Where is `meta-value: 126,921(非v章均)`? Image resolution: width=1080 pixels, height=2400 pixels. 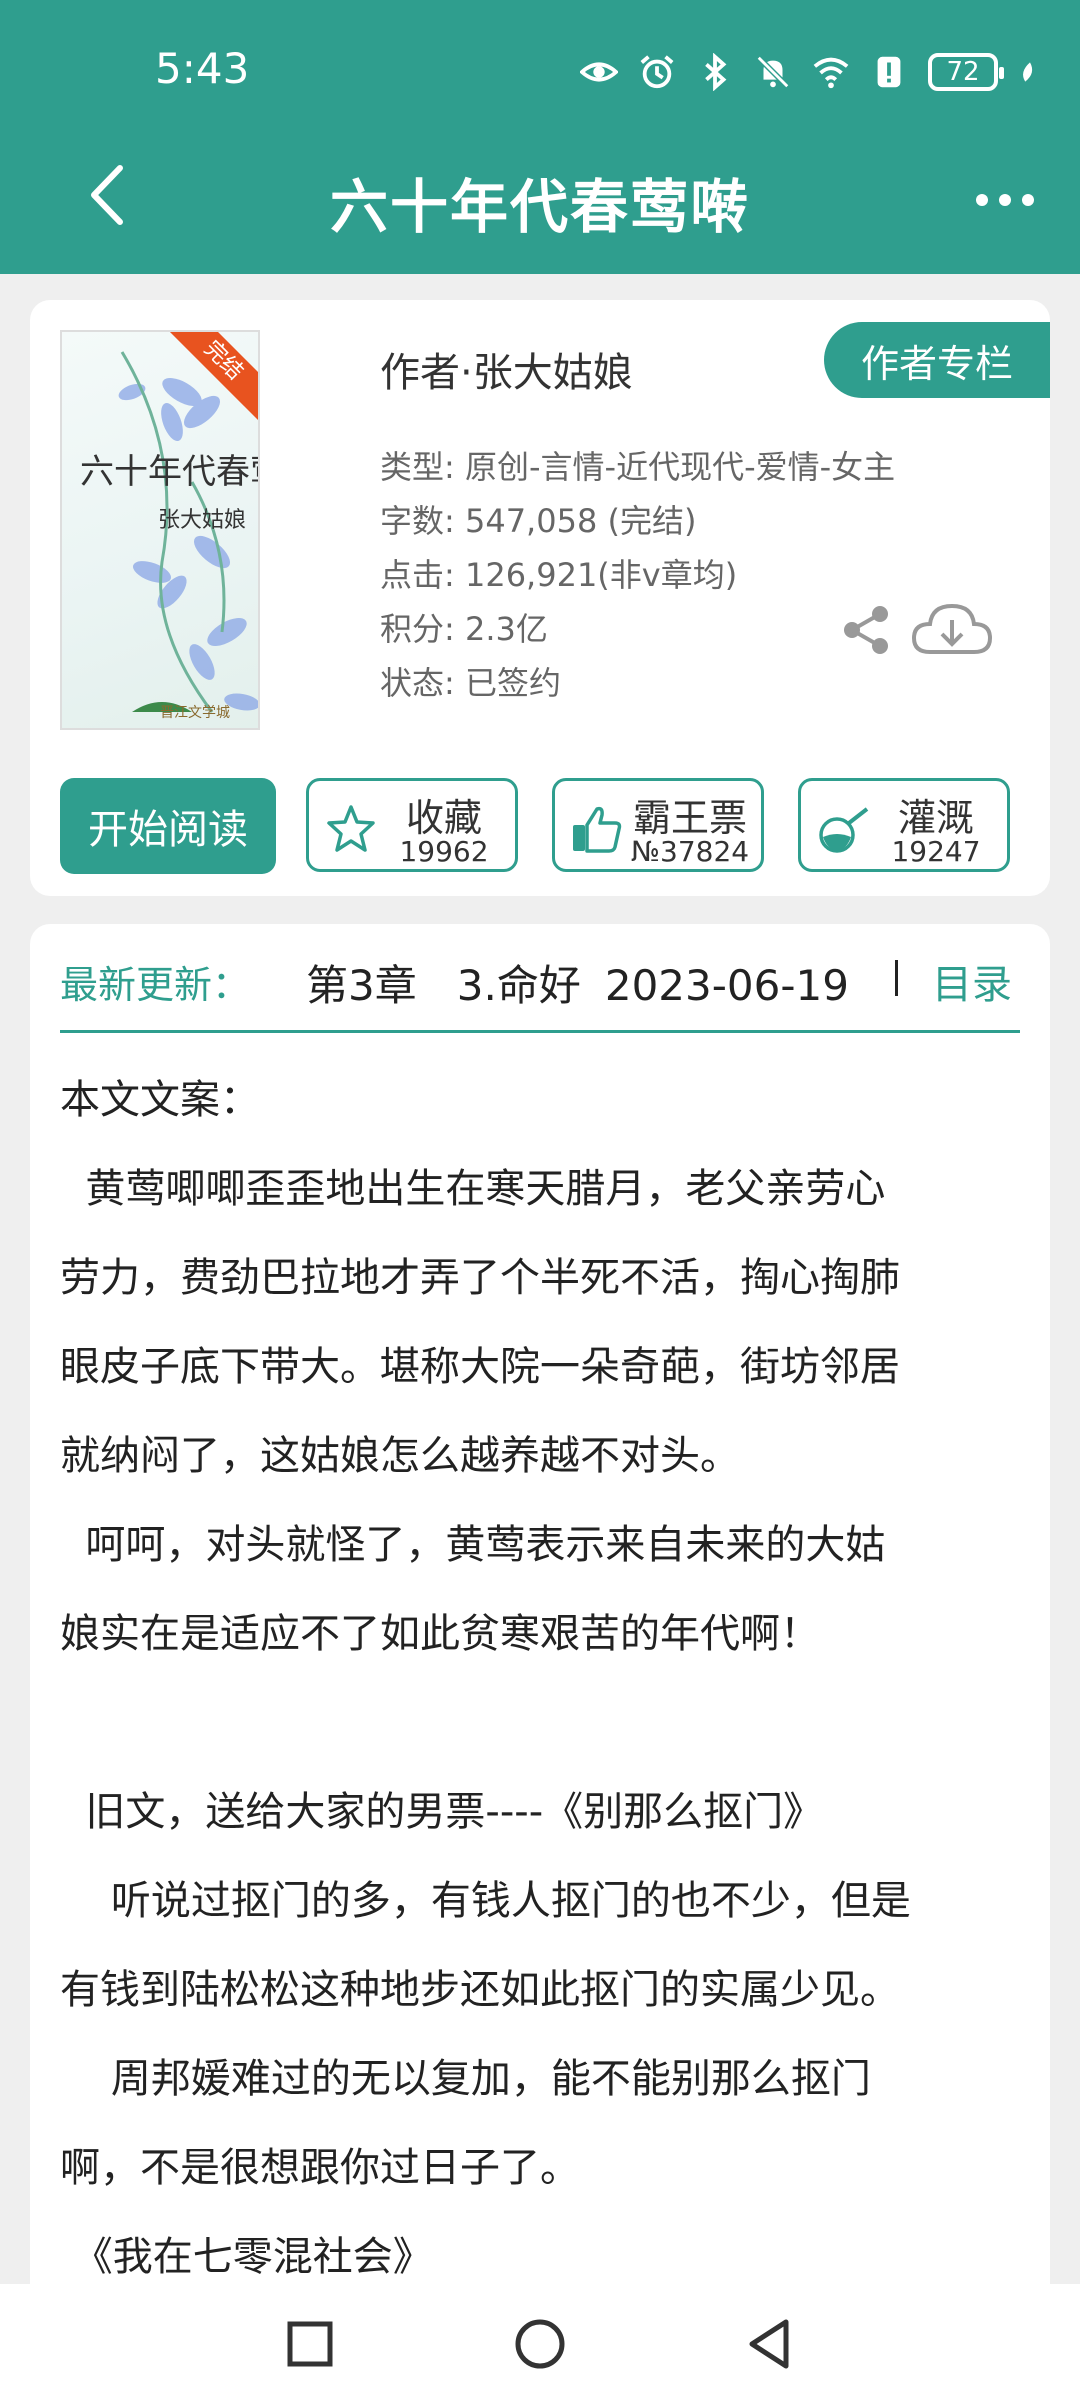 meta-value: 126,921(非v章均) is located at coordinates (601, 575).